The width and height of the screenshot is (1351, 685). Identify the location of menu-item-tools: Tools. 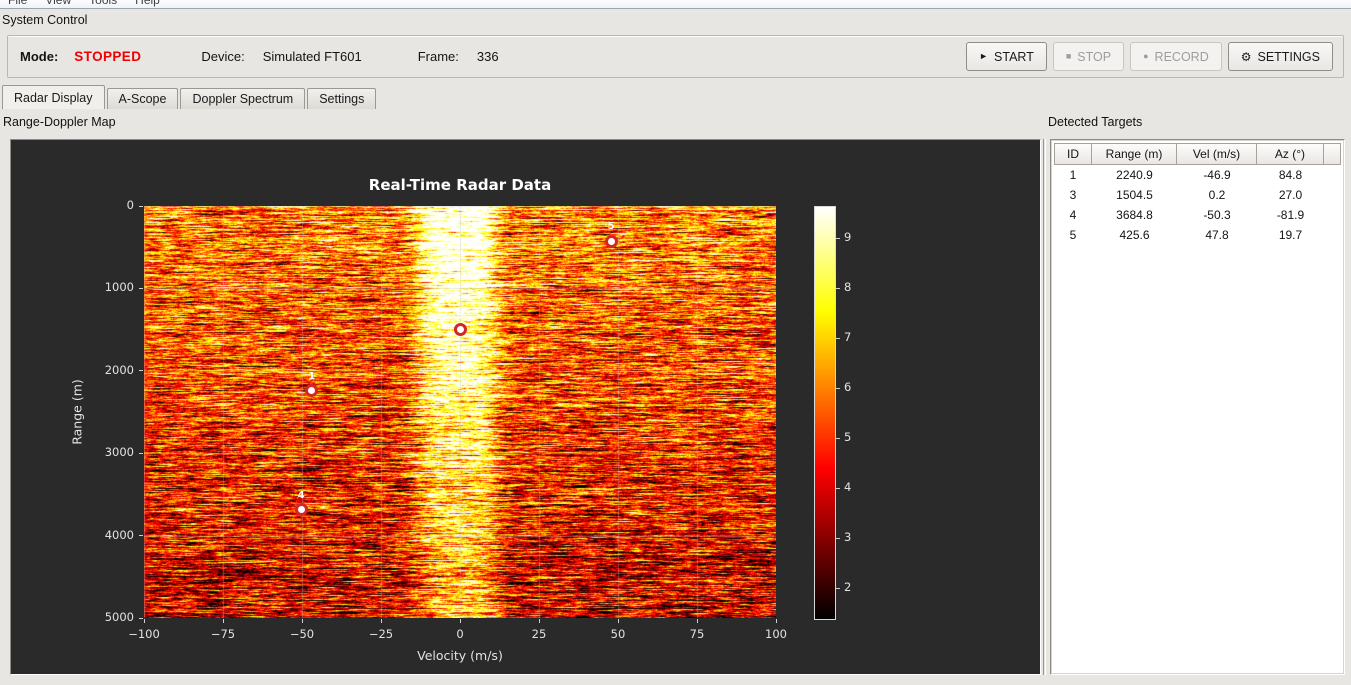
(108, 3).